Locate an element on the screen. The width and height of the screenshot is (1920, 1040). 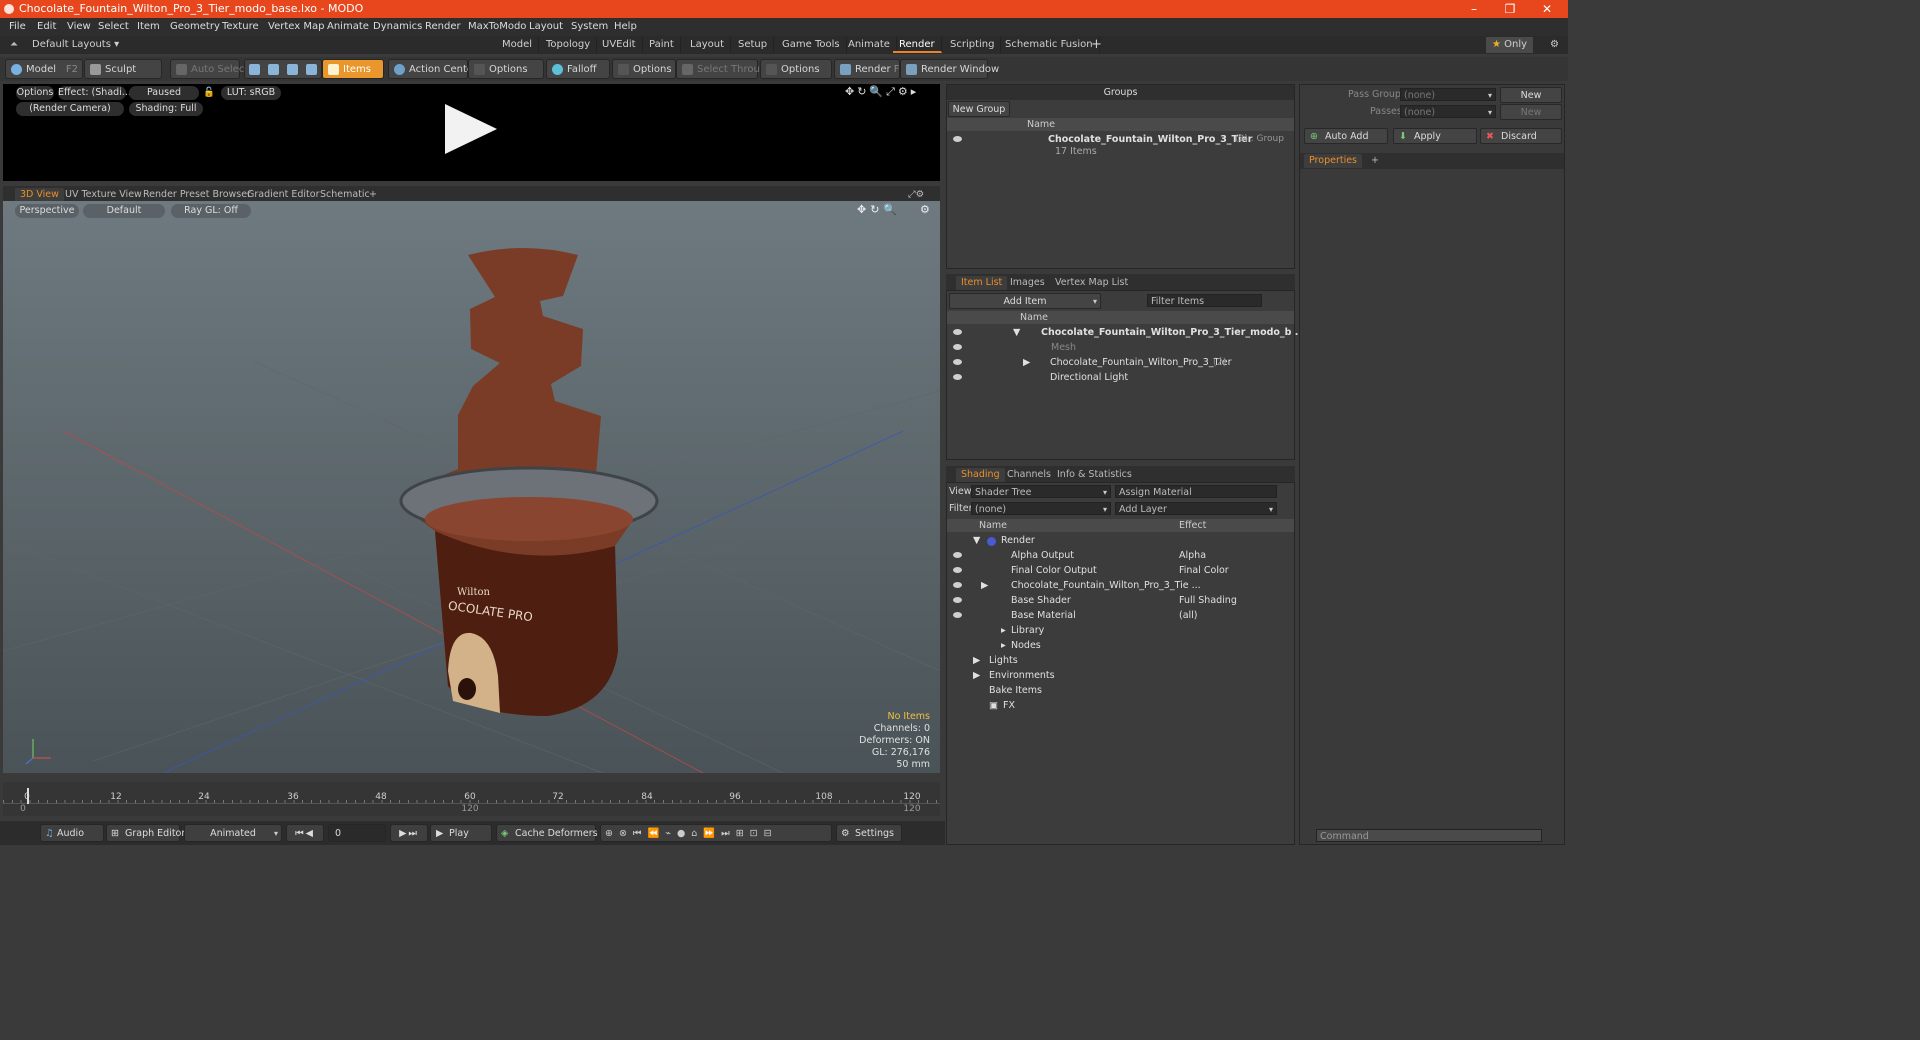
skip-back-controls: ⏮◀ is located at coordinates (305, 833).